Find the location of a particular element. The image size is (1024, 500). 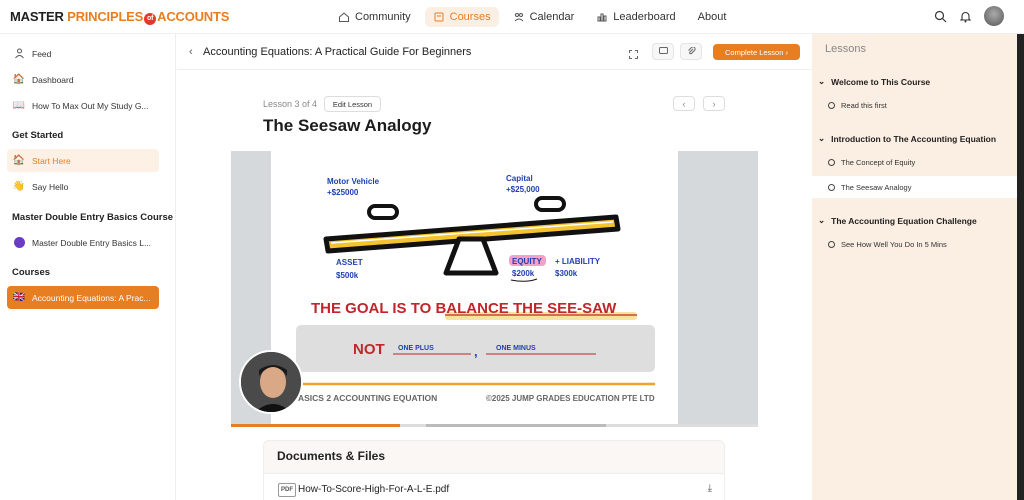

pdf-file-icon: PDF is located at coordinates (287, 490).